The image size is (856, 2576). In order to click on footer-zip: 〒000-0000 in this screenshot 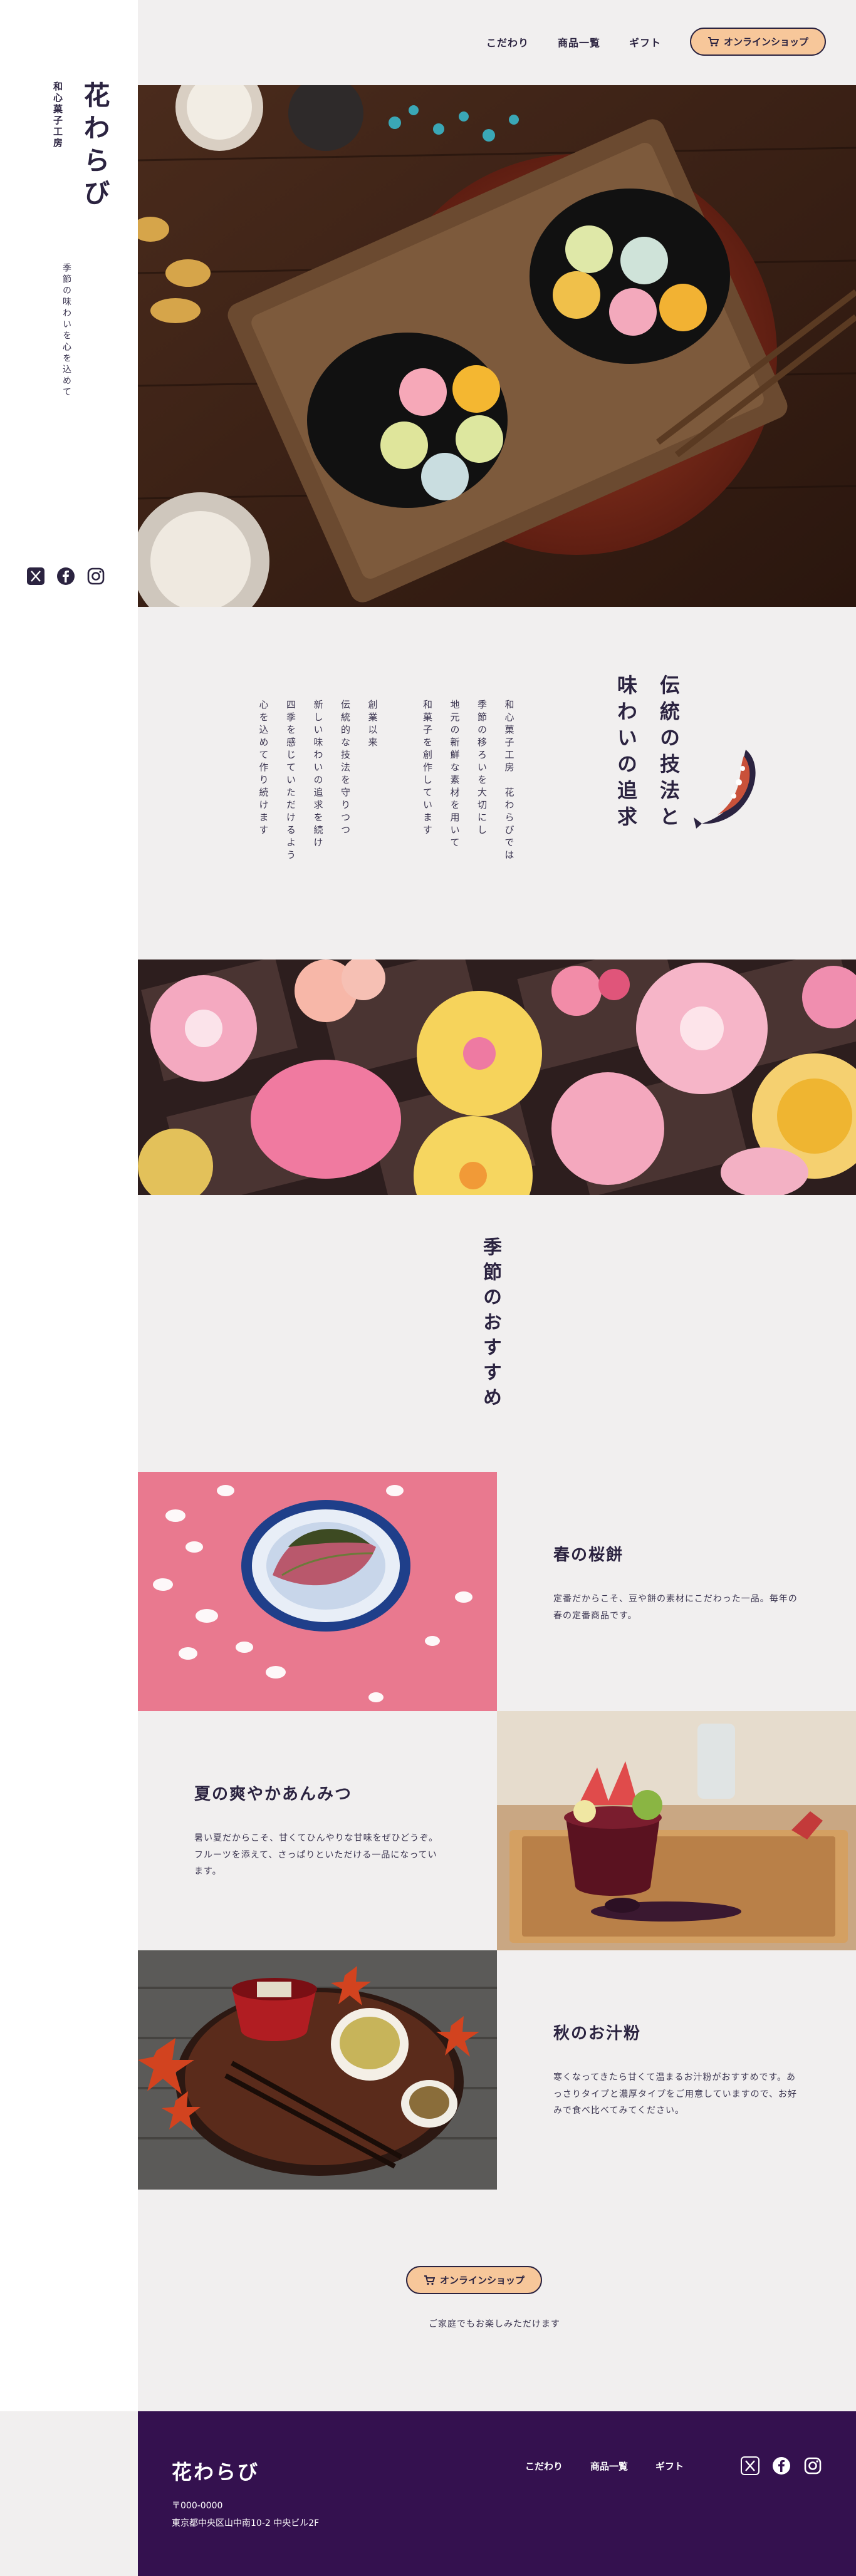, I will do `click(197, 2506)`.